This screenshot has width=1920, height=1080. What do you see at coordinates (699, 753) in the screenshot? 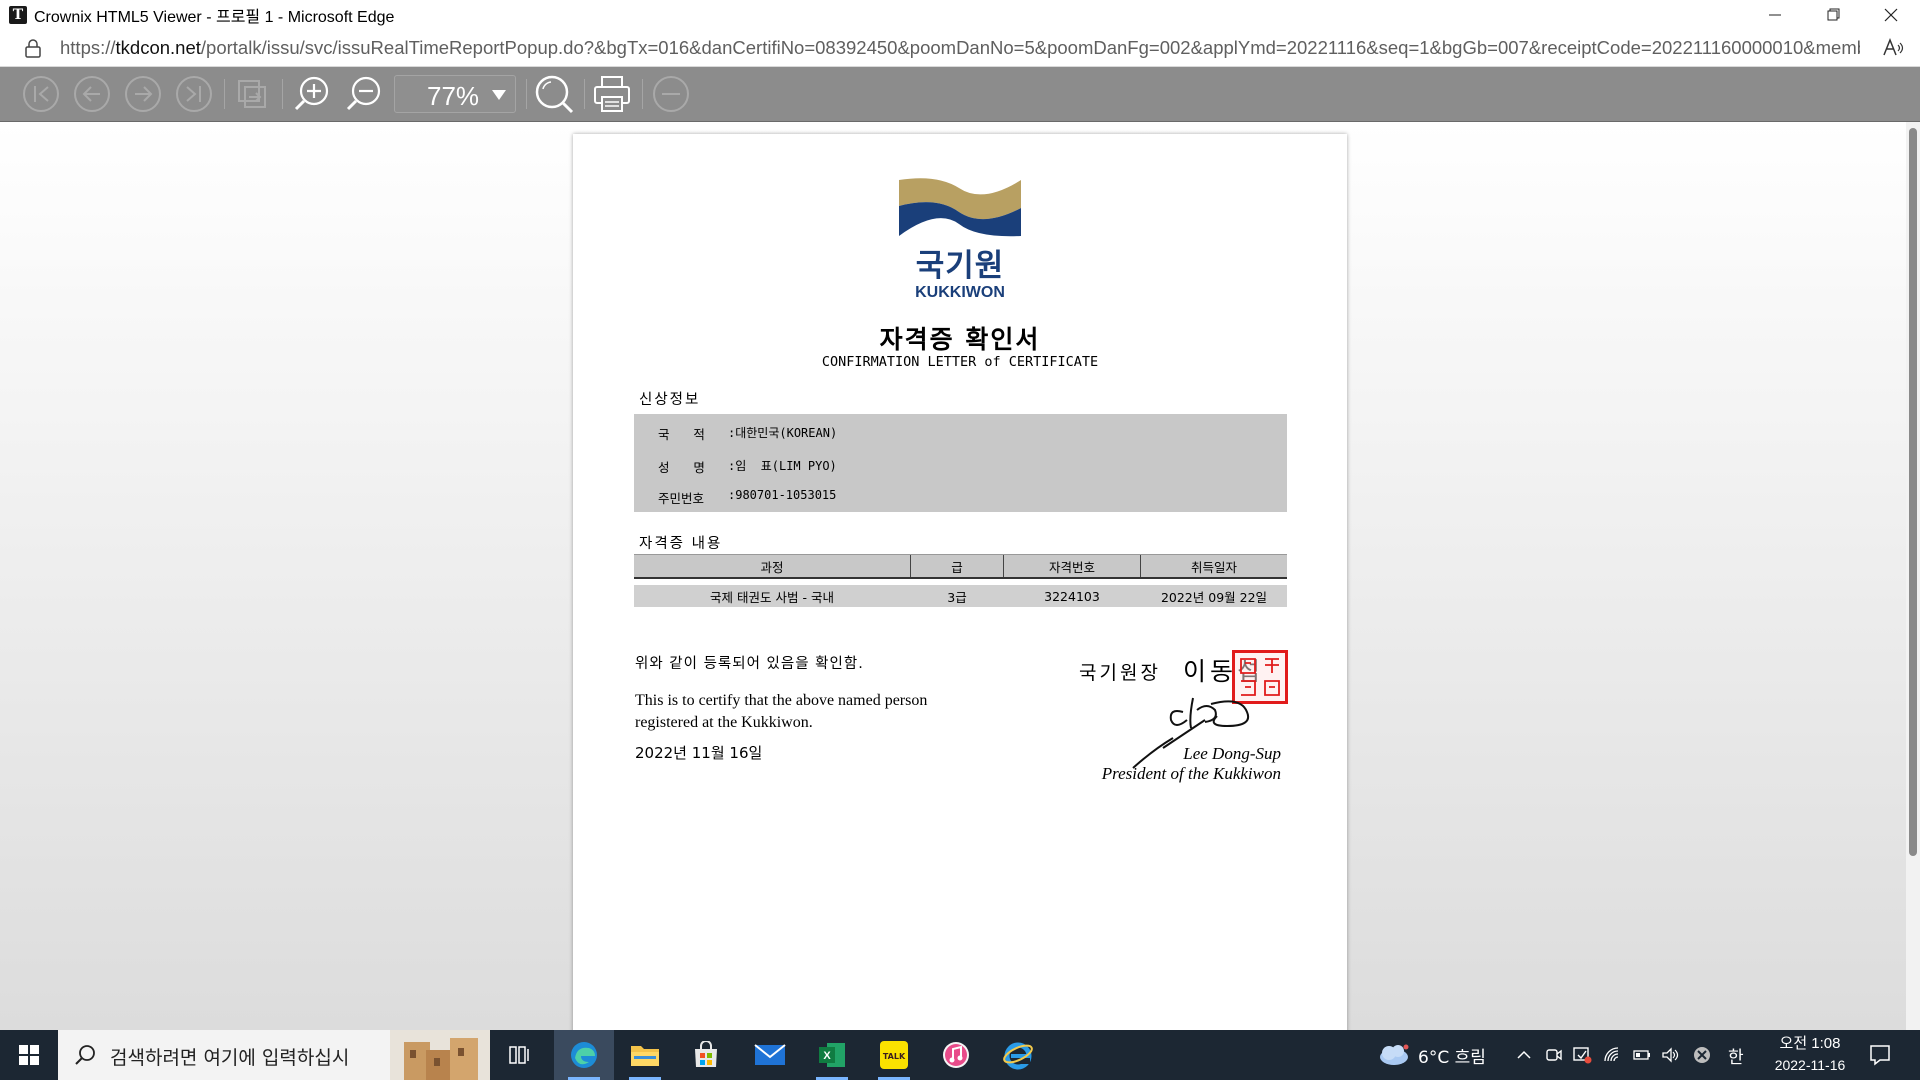
I see `issue-date: 2022년 11월 16일` at bounding box center [699, 753].